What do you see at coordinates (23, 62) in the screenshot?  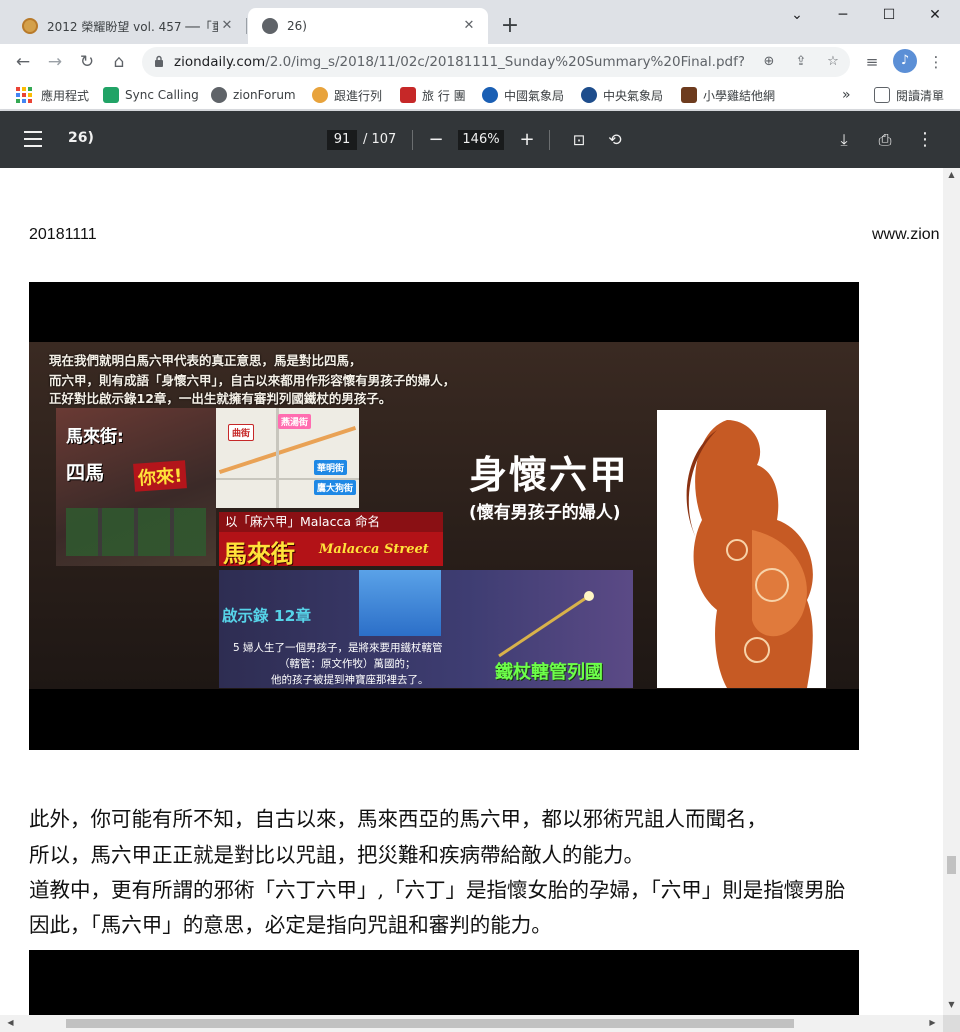 I see `back-button: ←` at bounding box center [23, 62].